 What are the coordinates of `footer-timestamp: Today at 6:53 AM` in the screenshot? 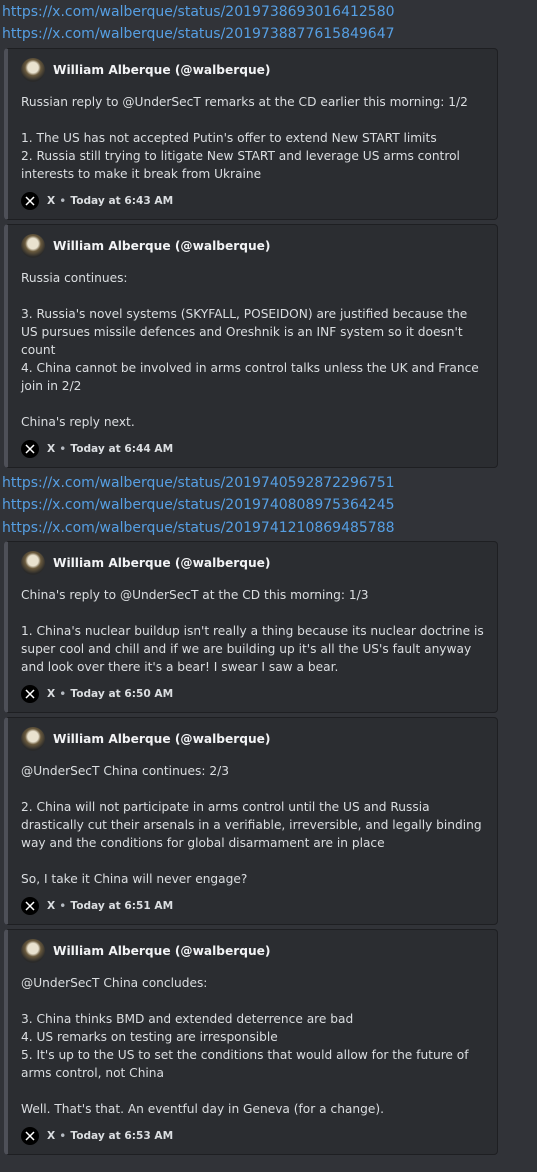 It's located at (122, 1136).